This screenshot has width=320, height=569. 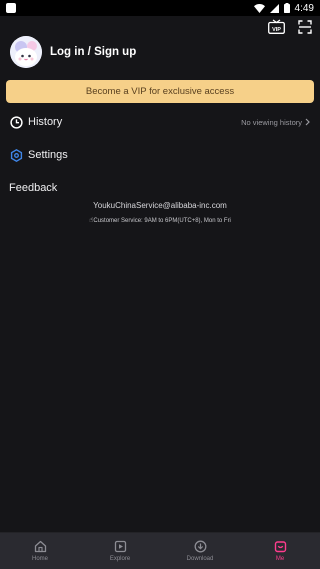 I want to click on menu-item-settings: Settings, so click(x=160, y=155).